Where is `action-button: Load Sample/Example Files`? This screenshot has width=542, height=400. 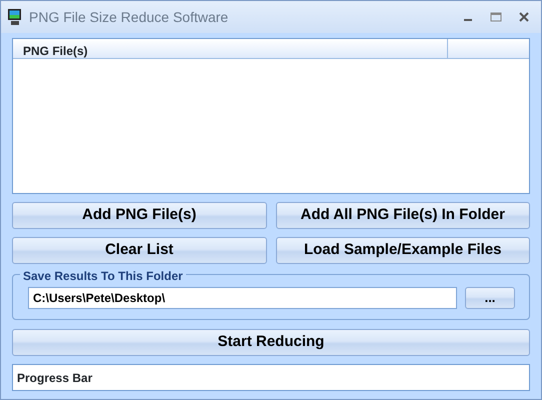
action-button: Load Sample/Example Files is located at coordinates (403, 250).